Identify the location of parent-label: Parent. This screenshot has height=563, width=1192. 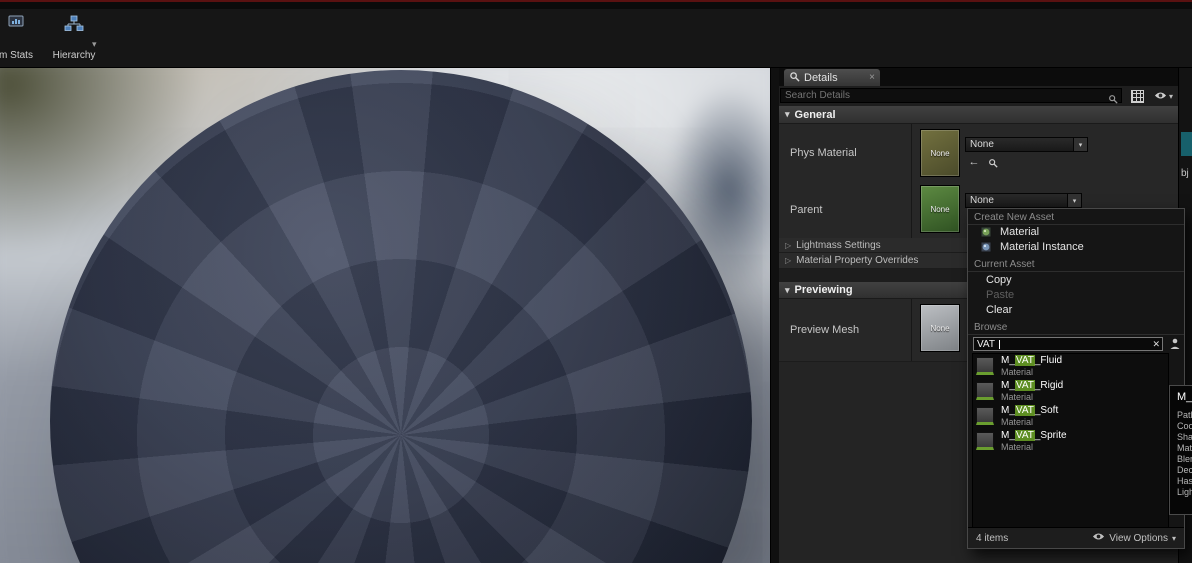
(845, 210).